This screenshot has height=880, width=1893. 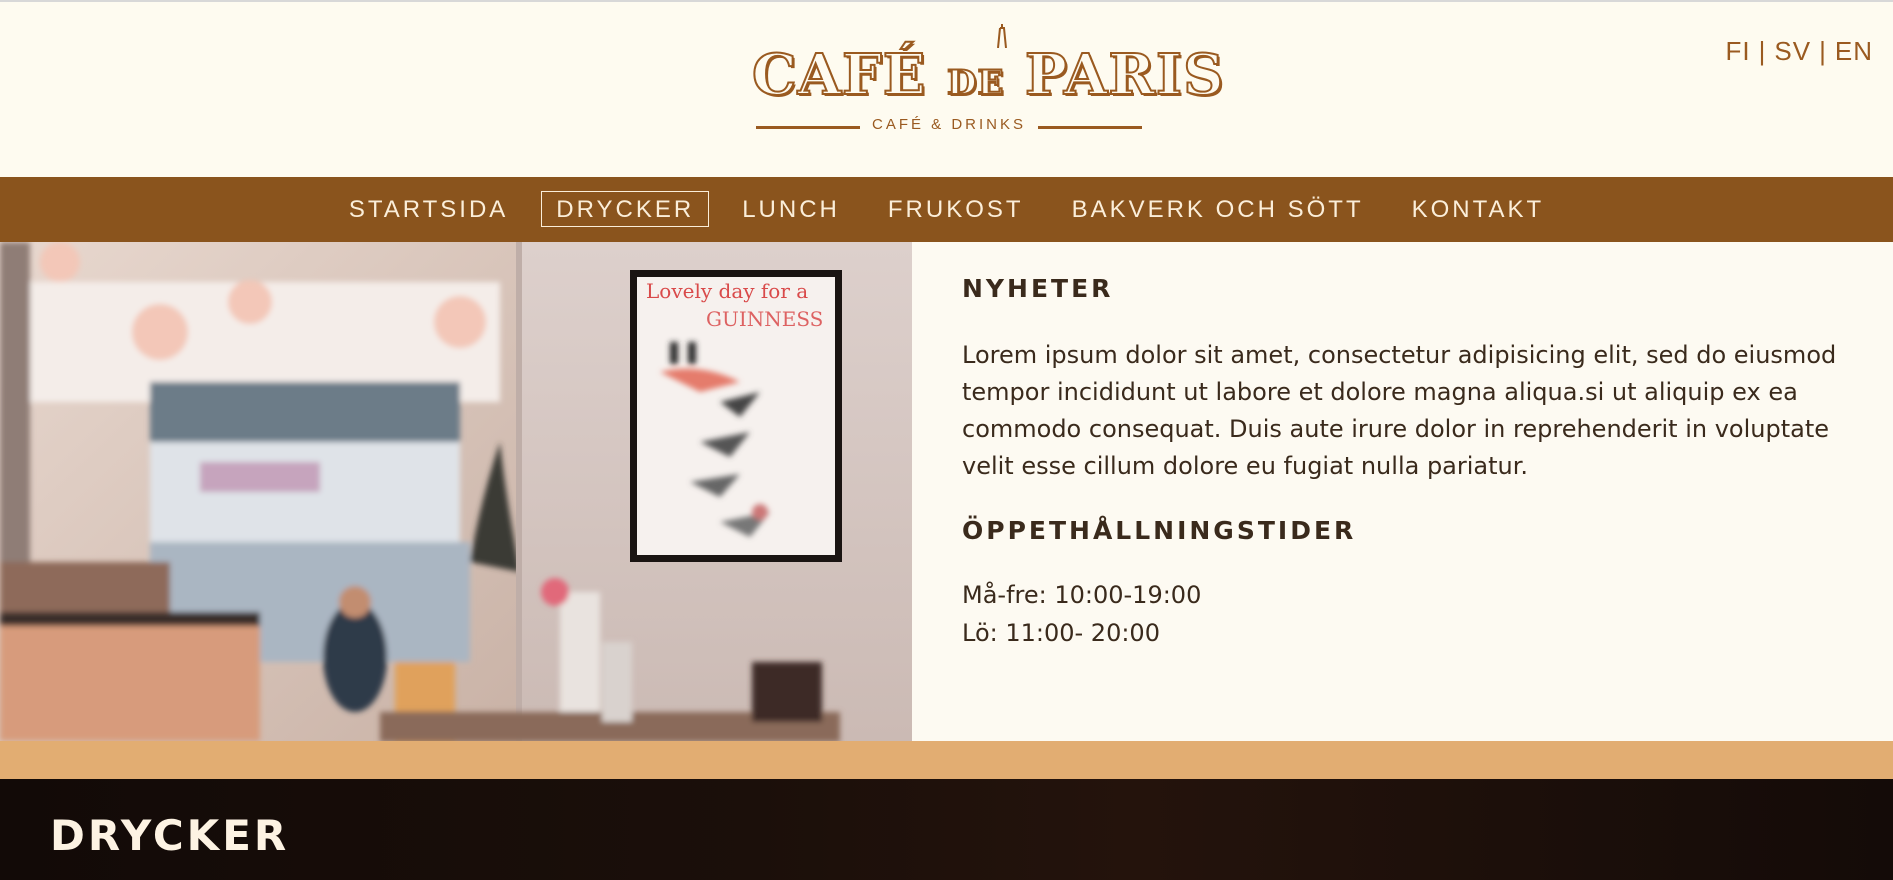 I want to click on opening-hours-heading: ÖPPETHÅLLNINGSTIDER, so click(x=1159, y=530).